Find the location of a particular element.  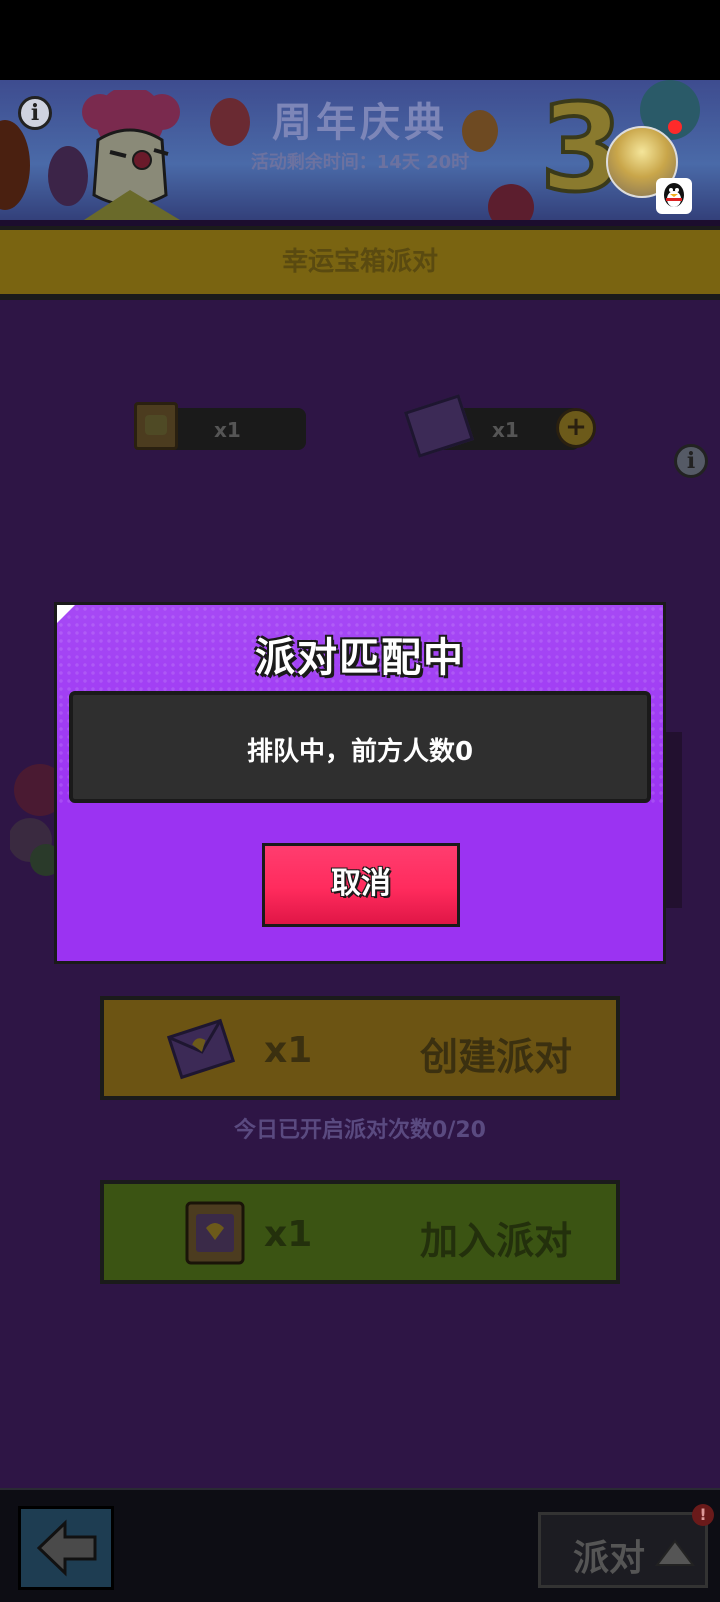

balloon-decoration is located at coordinates (511, 202).